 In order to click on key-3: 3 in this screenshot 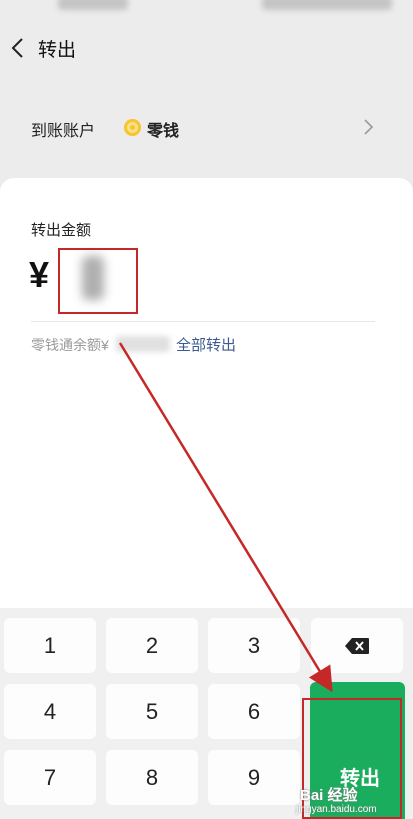, I will do `click(254, 645)`.